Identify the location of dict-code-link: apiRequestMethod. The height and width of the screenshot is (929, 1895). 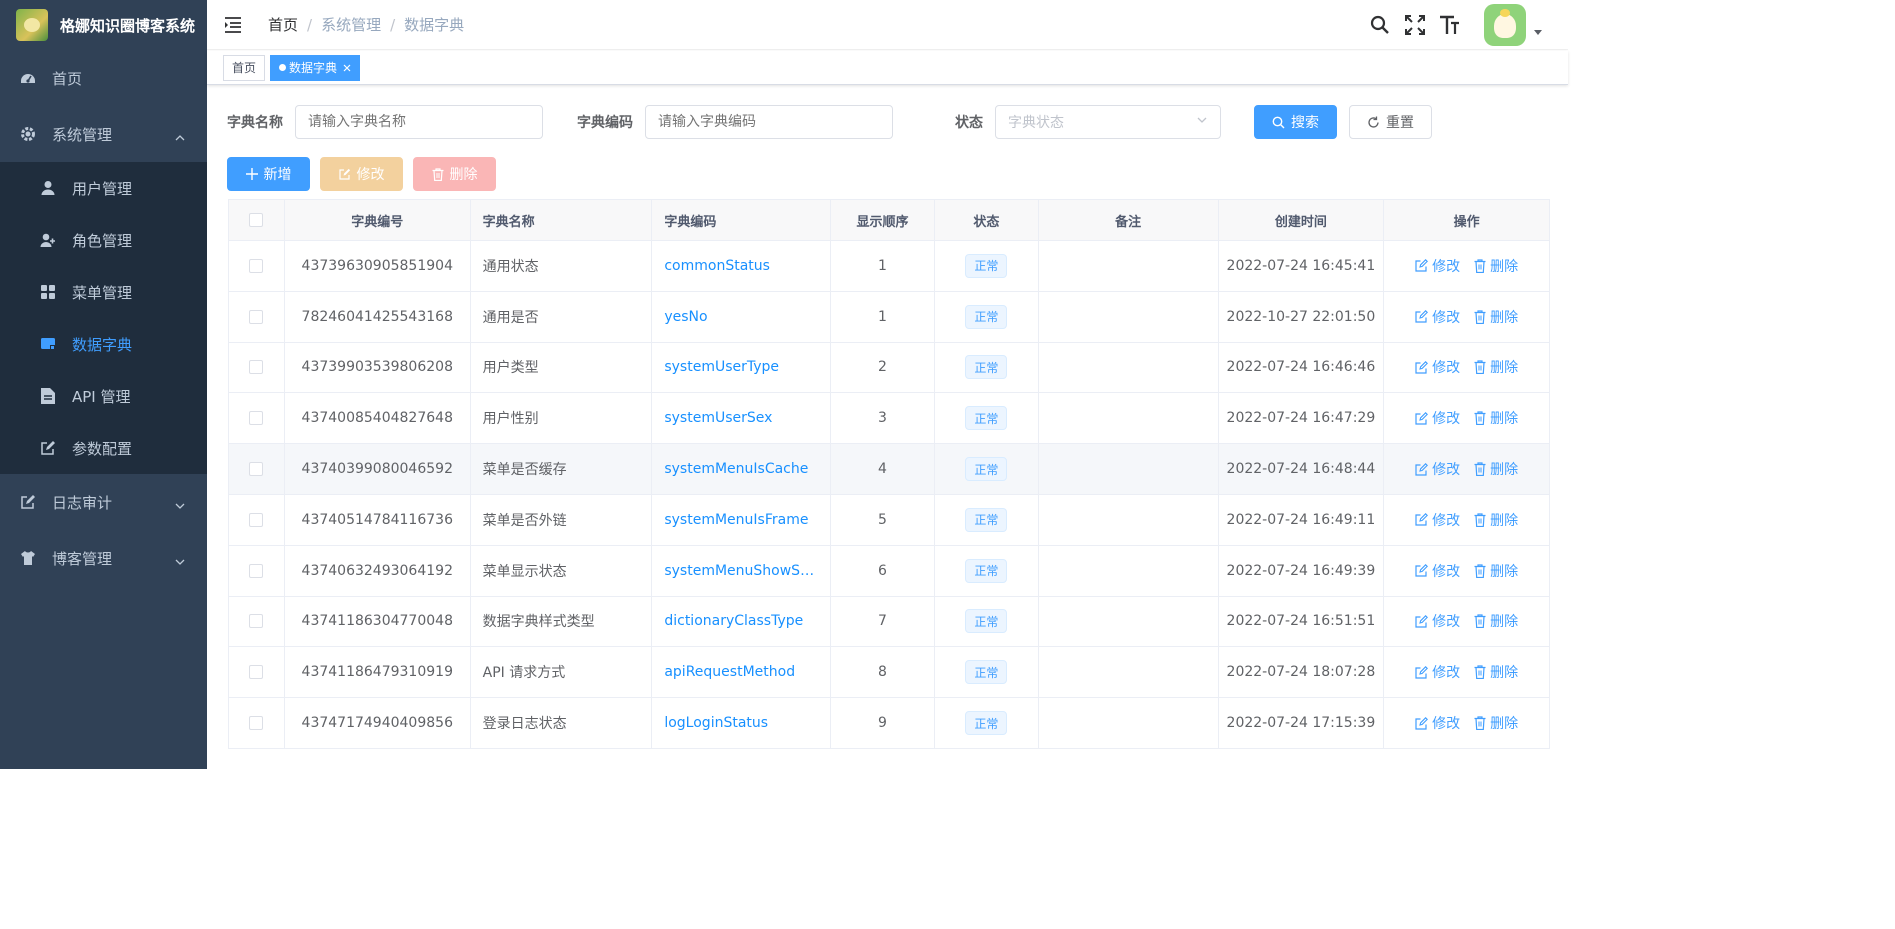
(729, 672).